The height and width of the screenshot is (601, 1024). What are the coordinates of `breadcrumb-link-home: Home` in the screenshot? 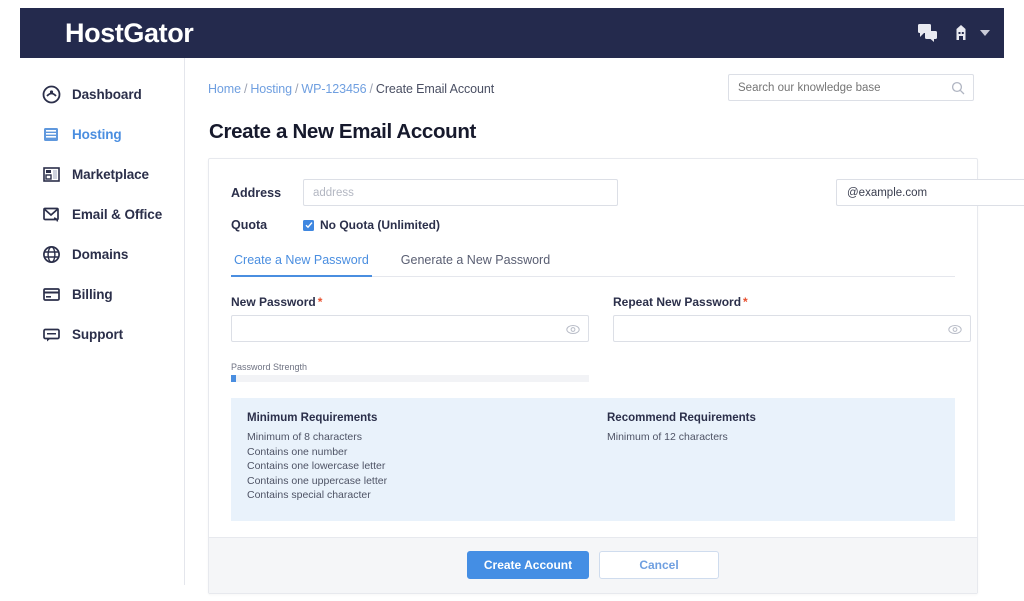 It's located at (224, 89).